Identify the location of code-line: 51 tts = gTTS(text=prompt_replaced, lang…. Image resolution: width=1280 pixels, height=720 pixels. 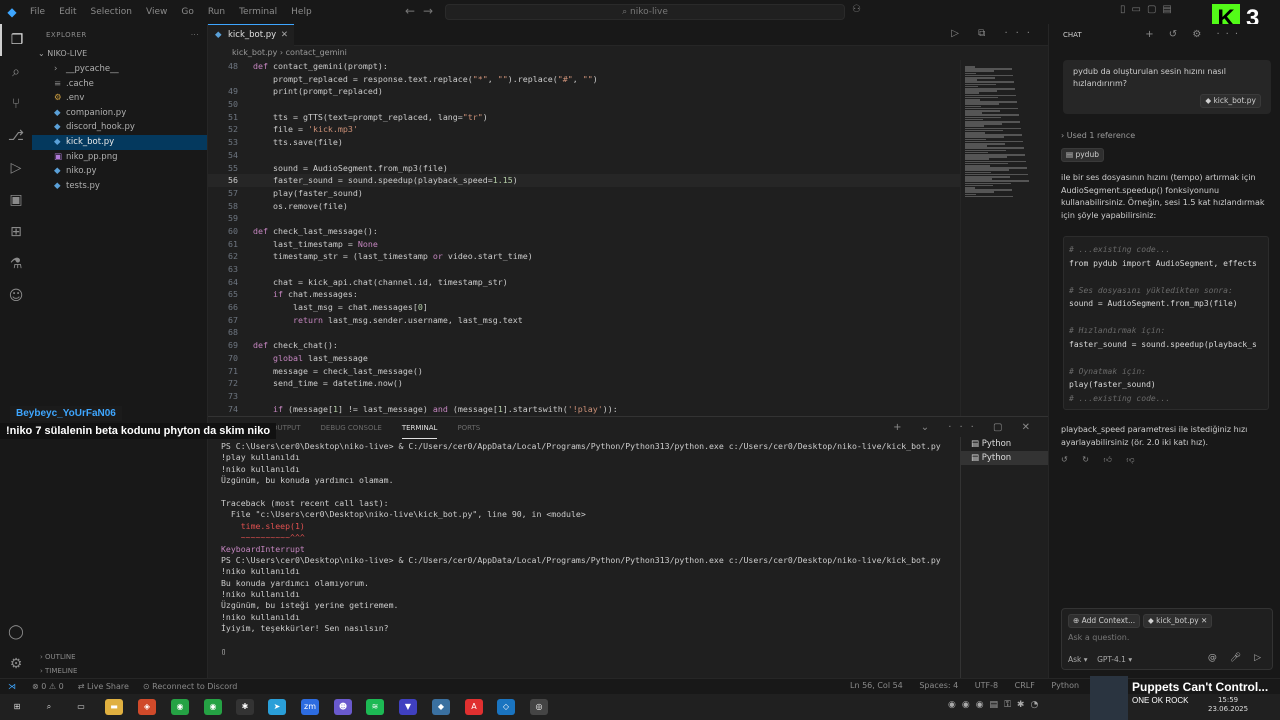
(584, 117).